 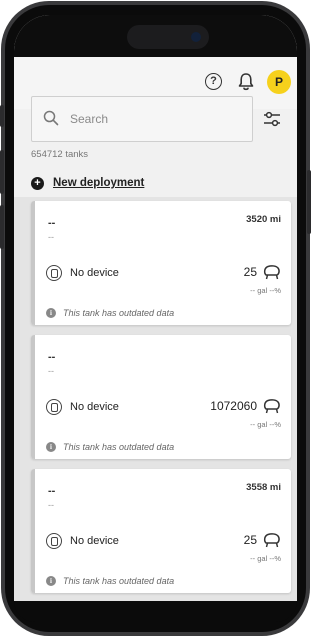 What do you see at coordinates (37, 183) in the screenshot?
I see `plus-icon: +` at bounding box center [37, 183].